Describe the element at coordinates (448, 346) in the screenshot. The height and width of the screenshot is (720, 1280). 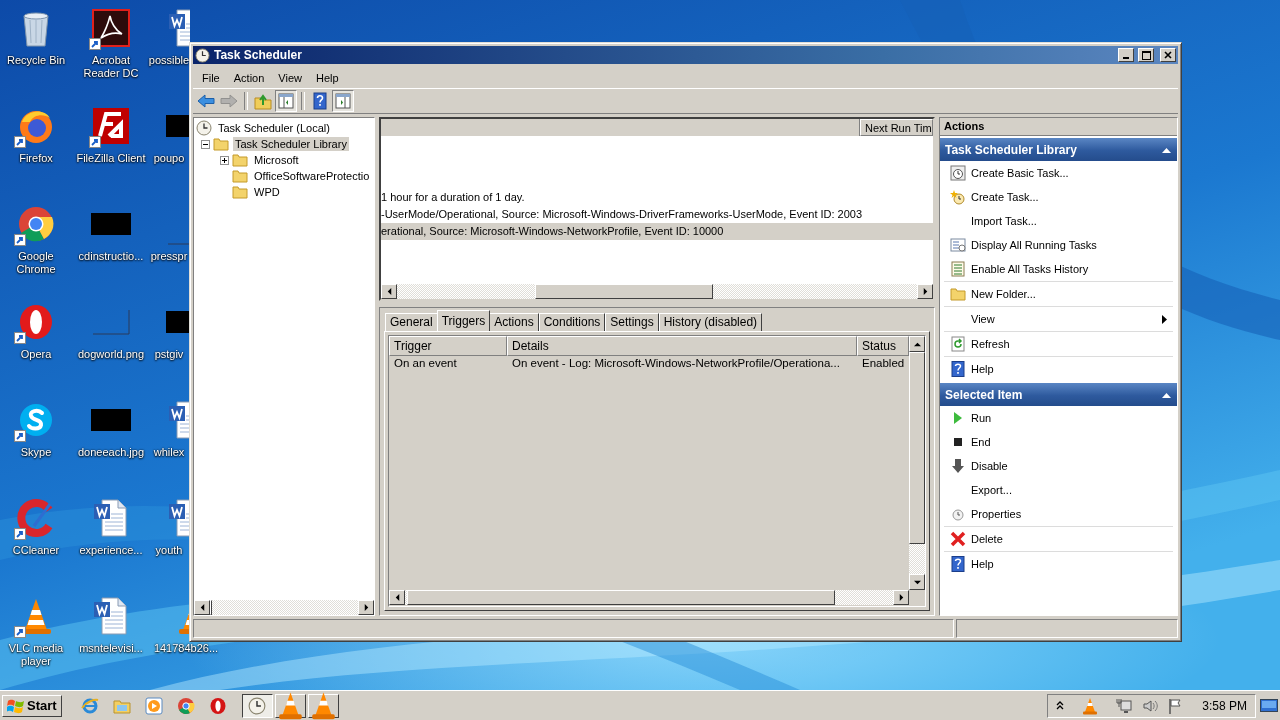
I see `column-header: Trigger` at that location.